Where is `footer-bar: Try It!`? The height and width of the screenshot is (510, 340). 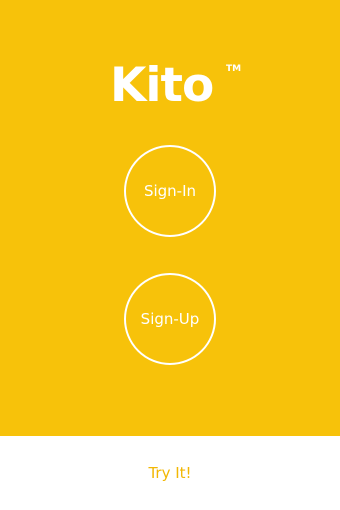 footer-bar: Try It! is located at coordinates (170, 473).